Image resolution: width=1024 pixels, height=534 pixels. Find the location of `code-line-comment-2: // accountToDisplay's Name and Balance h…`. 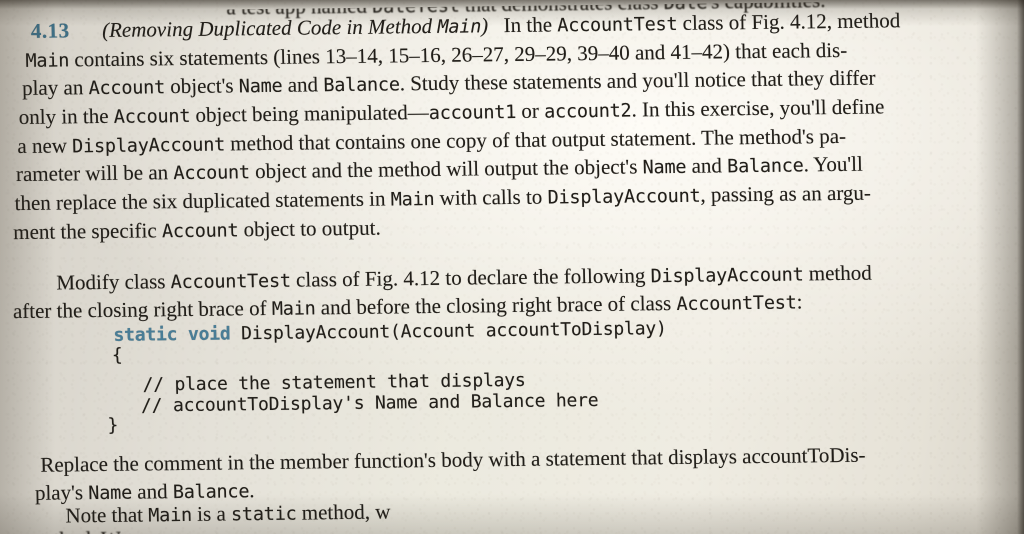

code-line-comment-2: // accountToDisplay's Name and Balance h… is located at coordinates (369, 403).